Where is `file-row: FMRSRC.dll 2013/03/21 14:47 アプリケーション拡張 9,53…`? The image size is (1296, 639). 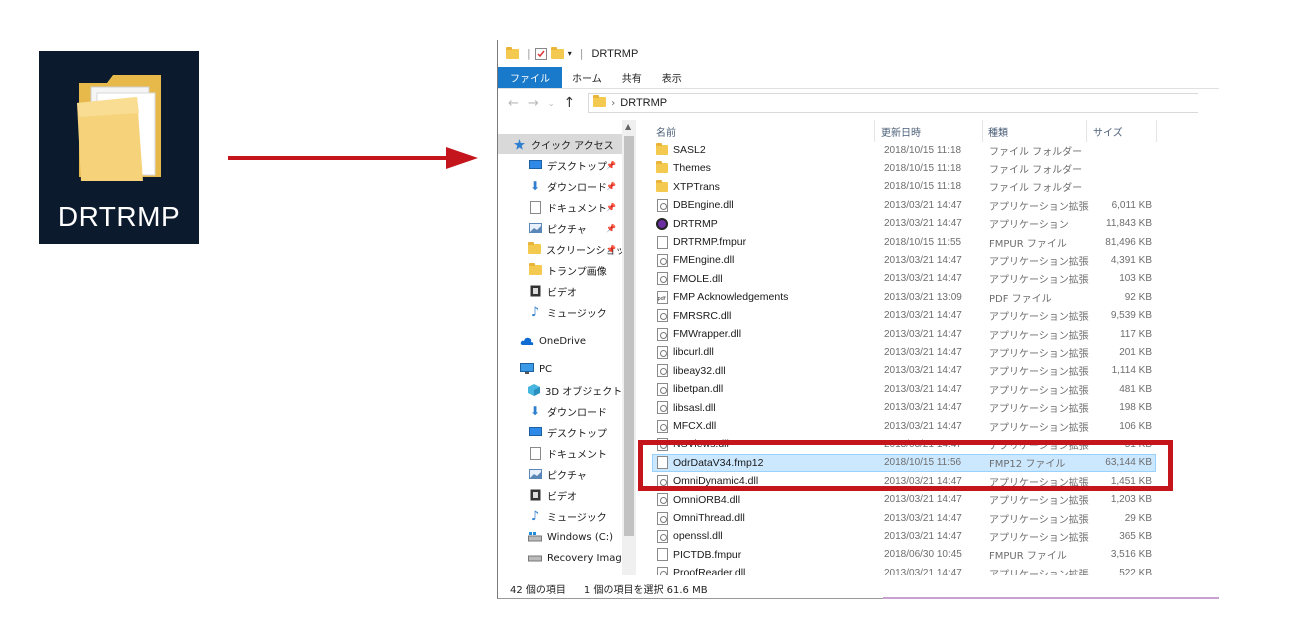
file-row: FMRSRC.dll 2013/03/21 14:47 アプリケーション拡張 9,53… is located at coordinates (927, 316).